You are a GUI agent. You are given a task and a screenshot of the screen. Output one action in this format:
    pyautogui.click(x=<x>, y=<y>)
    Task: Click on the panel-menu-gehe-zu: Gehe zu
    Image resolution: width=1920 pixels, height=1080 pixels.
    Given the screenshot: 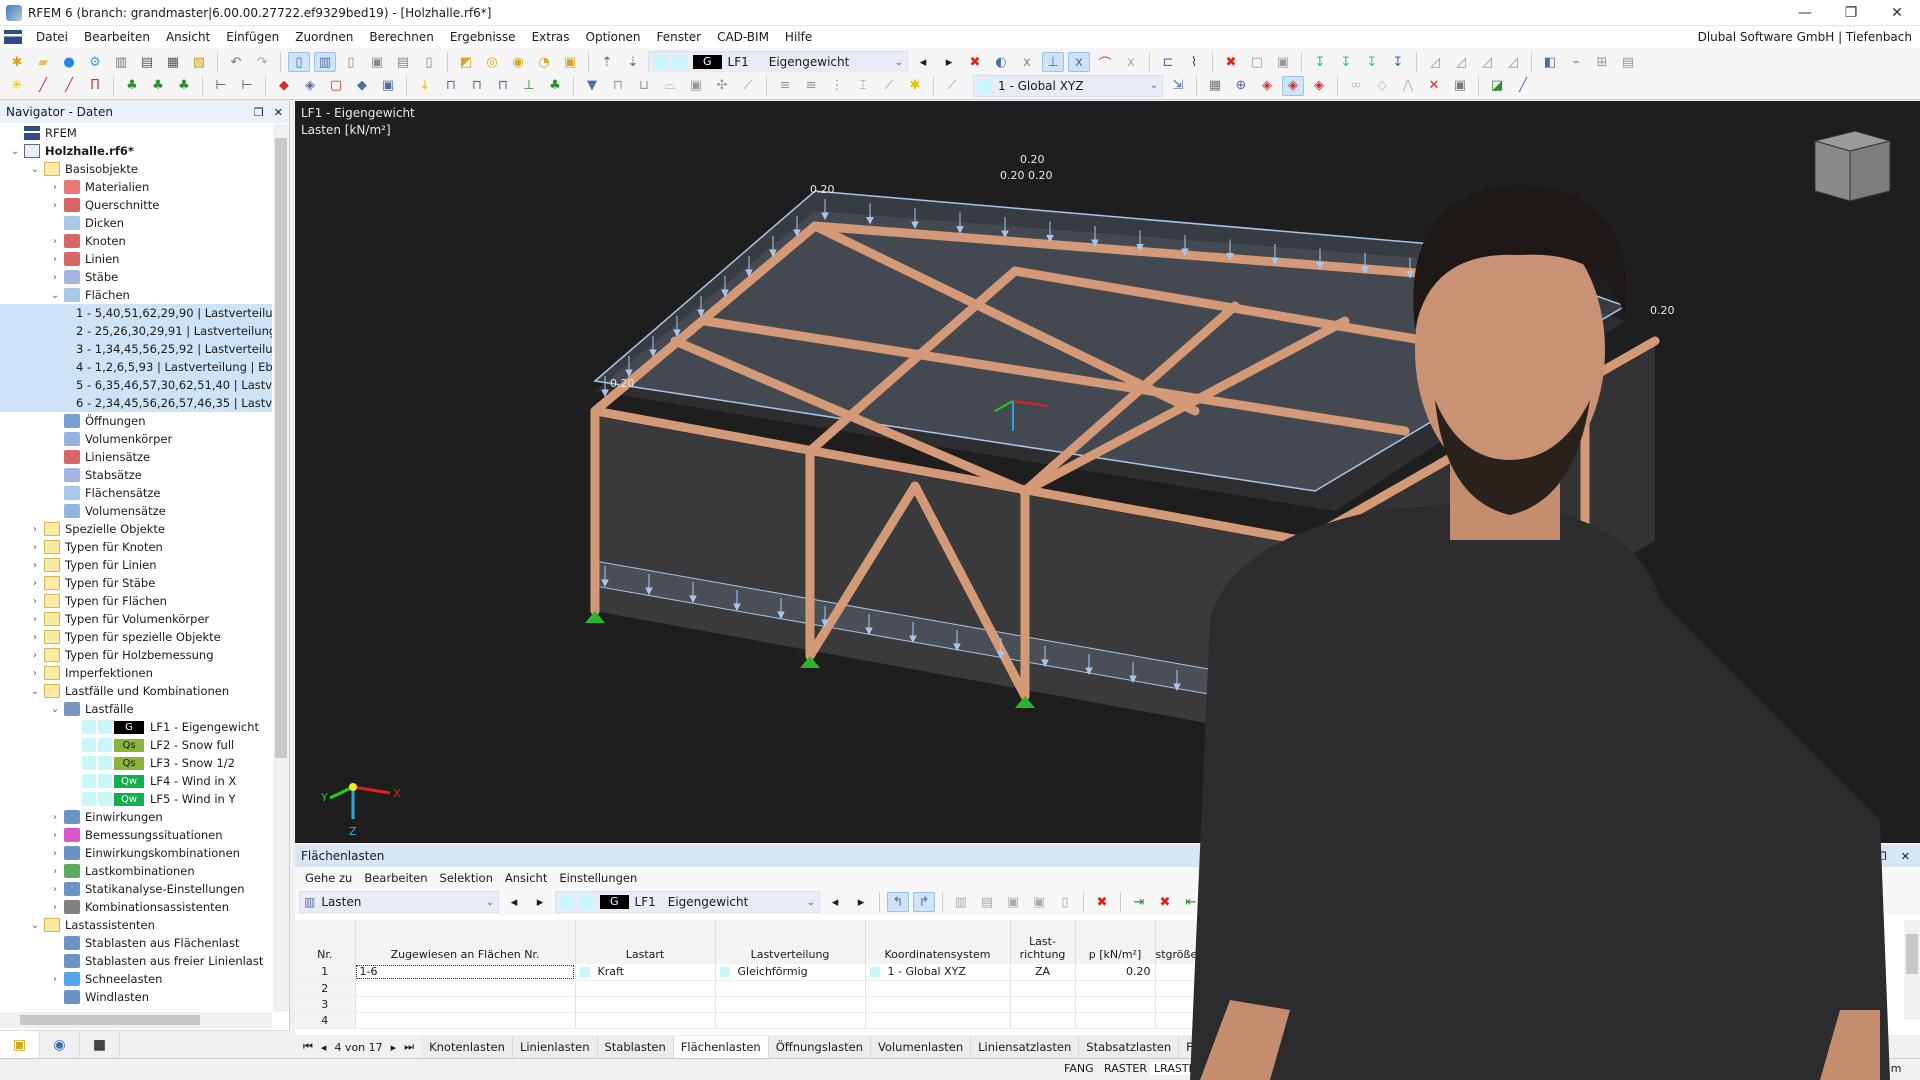 What is the action you would take?
    pyautogui.click(x=328, y=878)
    